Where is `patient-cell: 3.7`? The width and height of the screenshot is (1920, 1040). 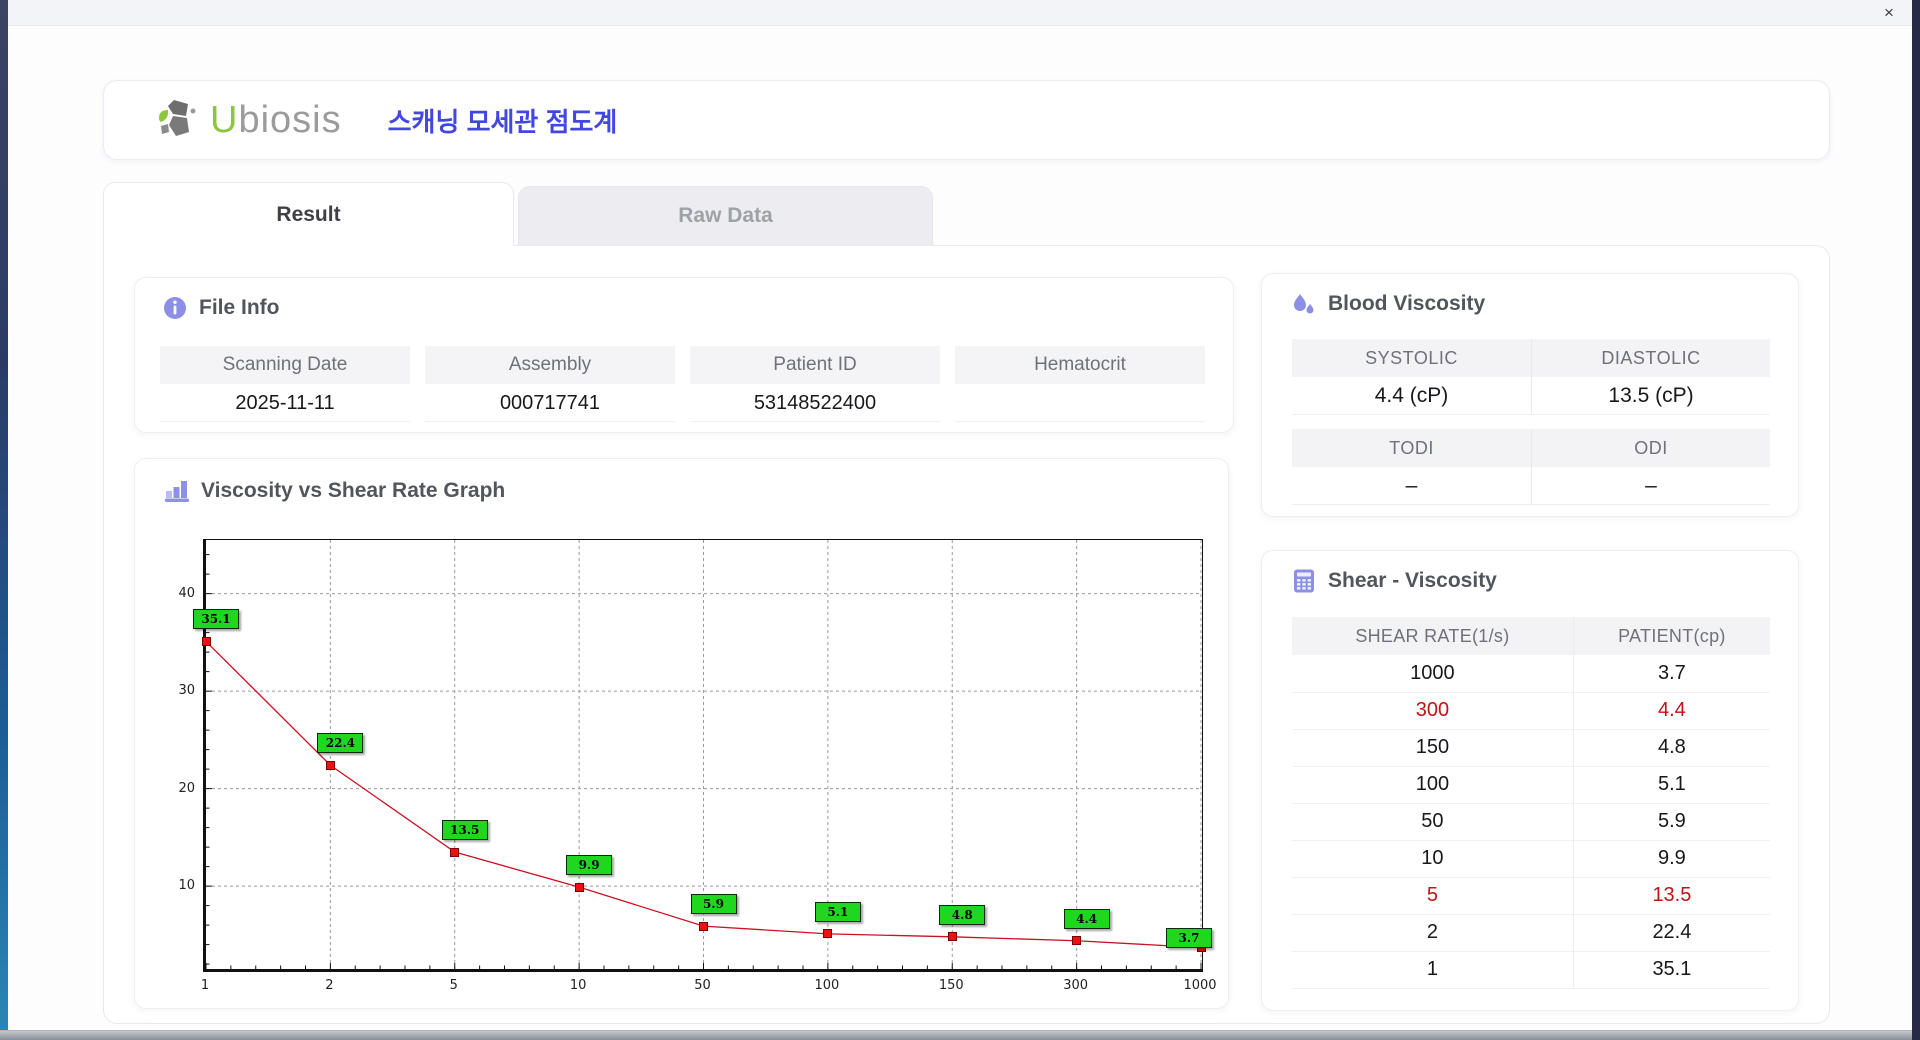 patient-cell: 3.7 is located at coordinates (1671, 674).